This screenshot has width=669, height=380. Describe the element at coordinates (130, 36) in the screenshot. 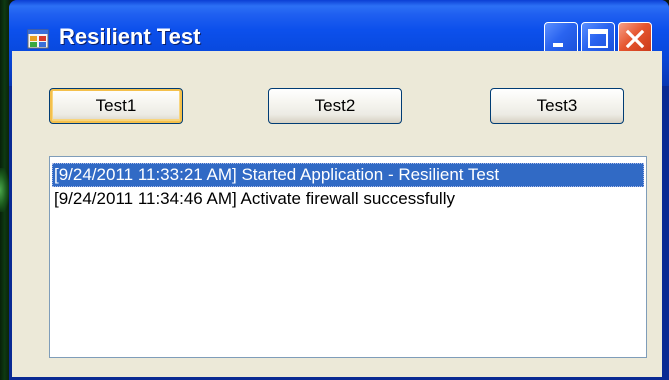

I see `window-title: Resilient Test` at that location.